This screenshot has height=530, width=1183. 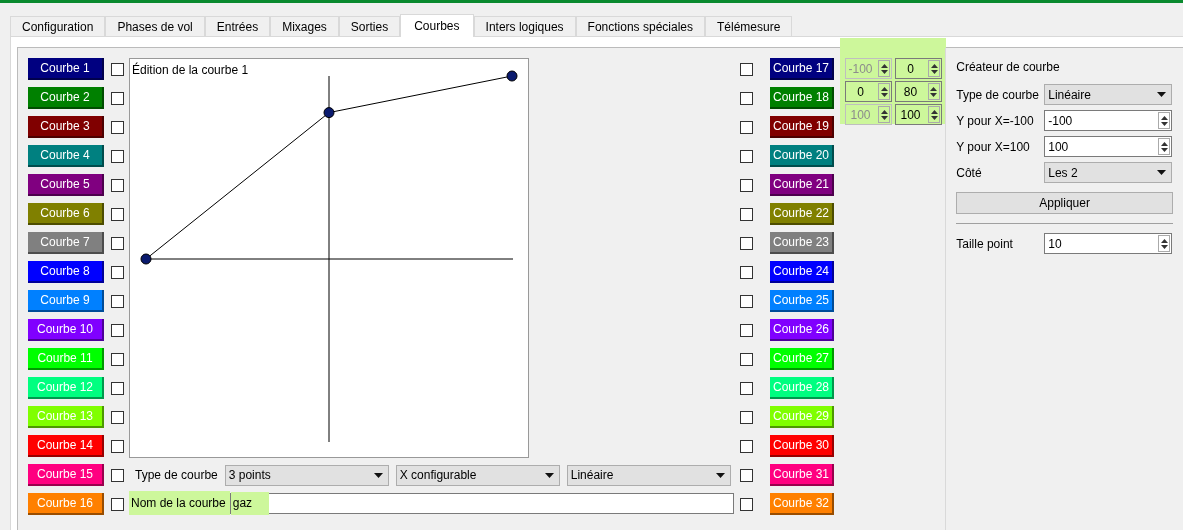 I want to click on dropdown: 3 points, so click(x=306, y=475).